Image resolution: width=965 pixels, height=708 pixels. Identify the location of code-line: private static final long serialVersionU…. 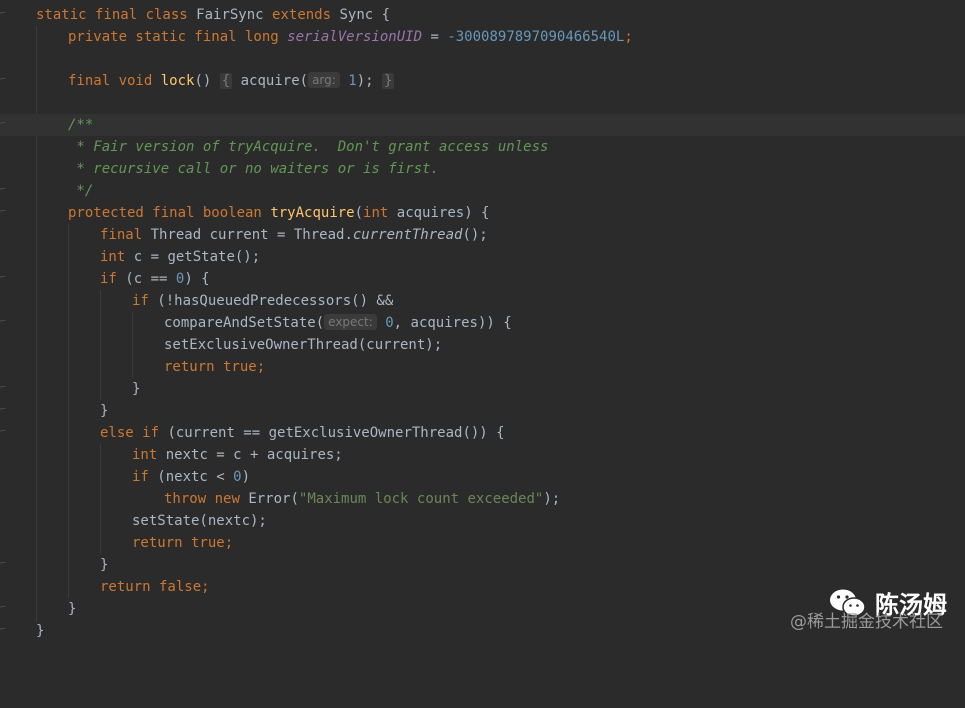
(482, 37).